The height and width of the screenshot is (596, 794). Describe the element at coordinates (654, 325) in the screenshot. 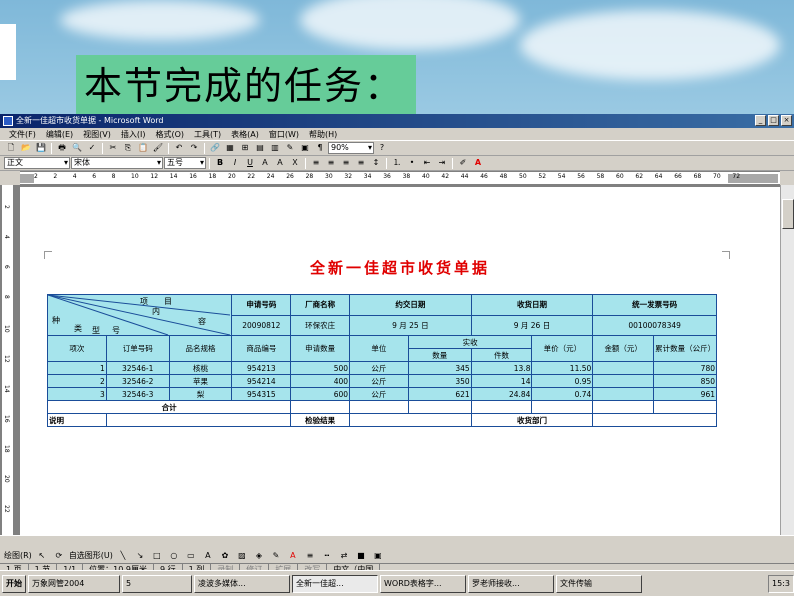

I see `value-invoice-no: 00100078349` at that location.